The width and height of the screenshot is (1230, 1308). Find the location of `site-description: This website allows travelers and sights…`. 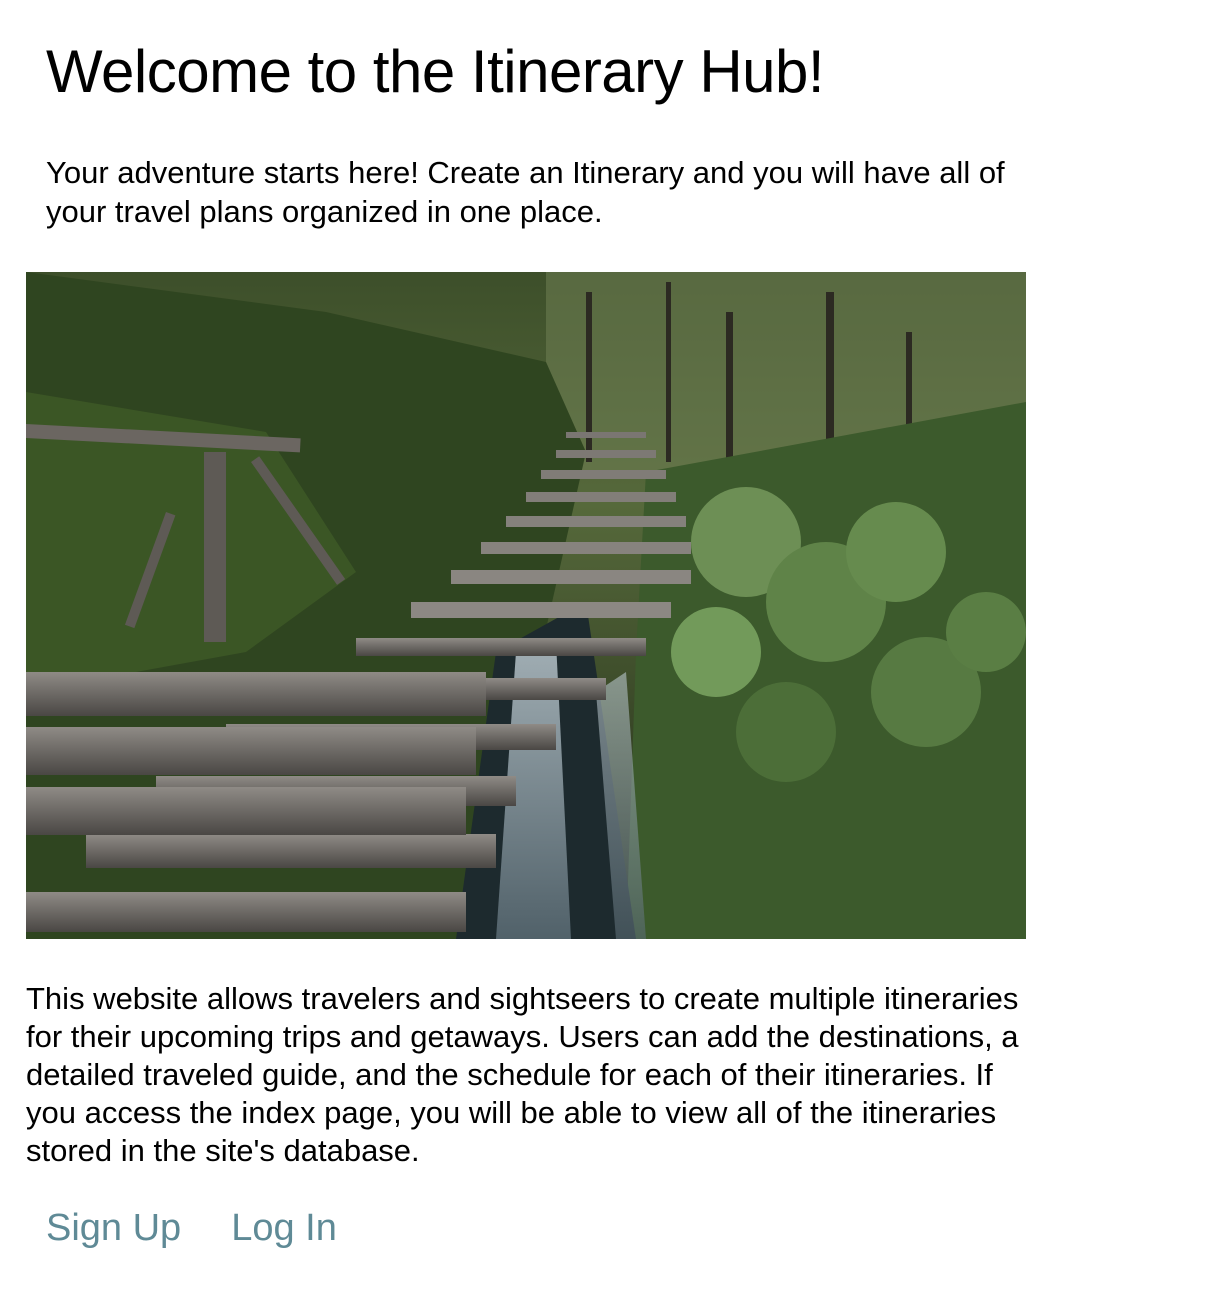

site-description: This website allows travelers and sights… is located at coordinates (522, 1074).